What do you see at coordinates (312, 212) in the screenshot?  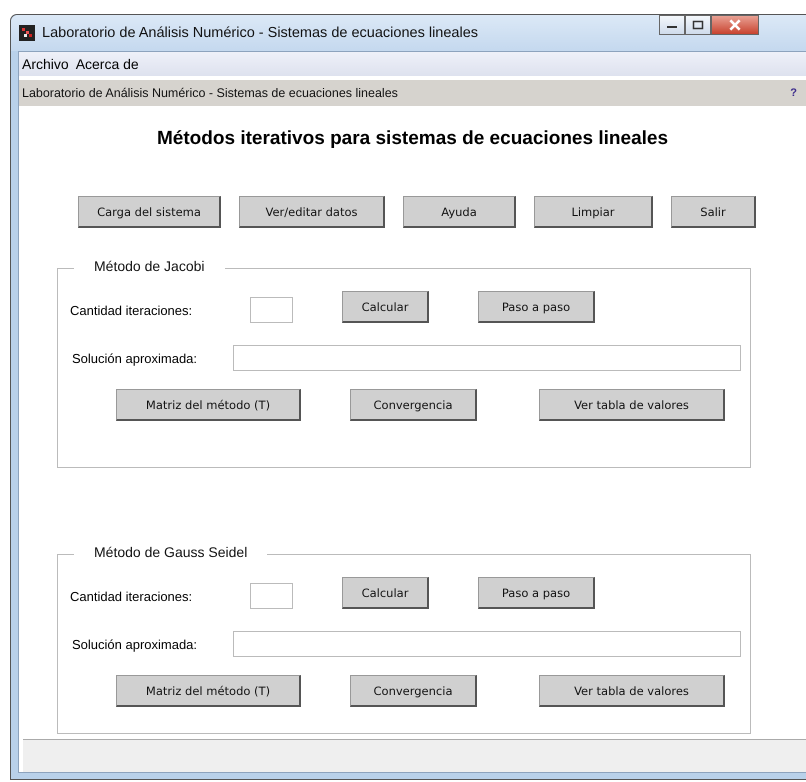 I see `toolbar-button: Ver/editar datos` at bounding box center [312, 212].